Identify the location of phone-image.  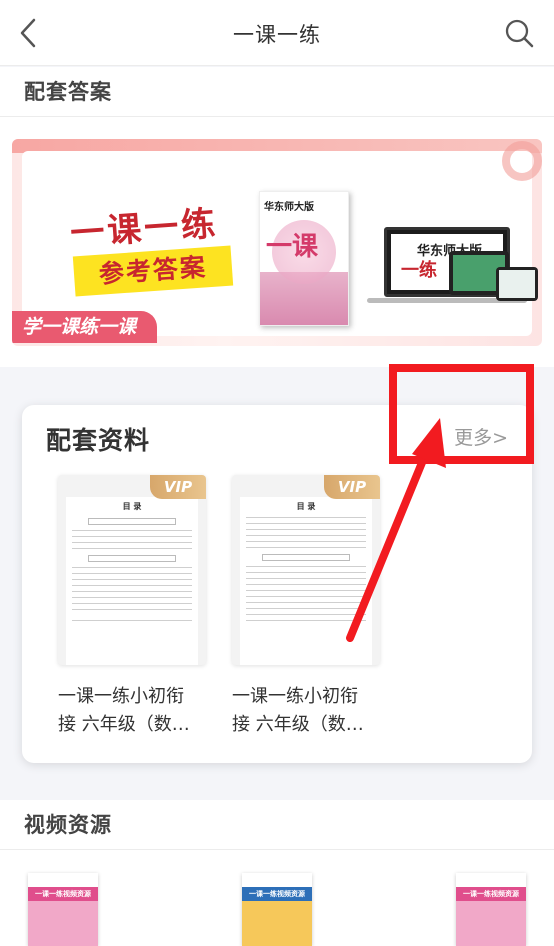
(517, 284).